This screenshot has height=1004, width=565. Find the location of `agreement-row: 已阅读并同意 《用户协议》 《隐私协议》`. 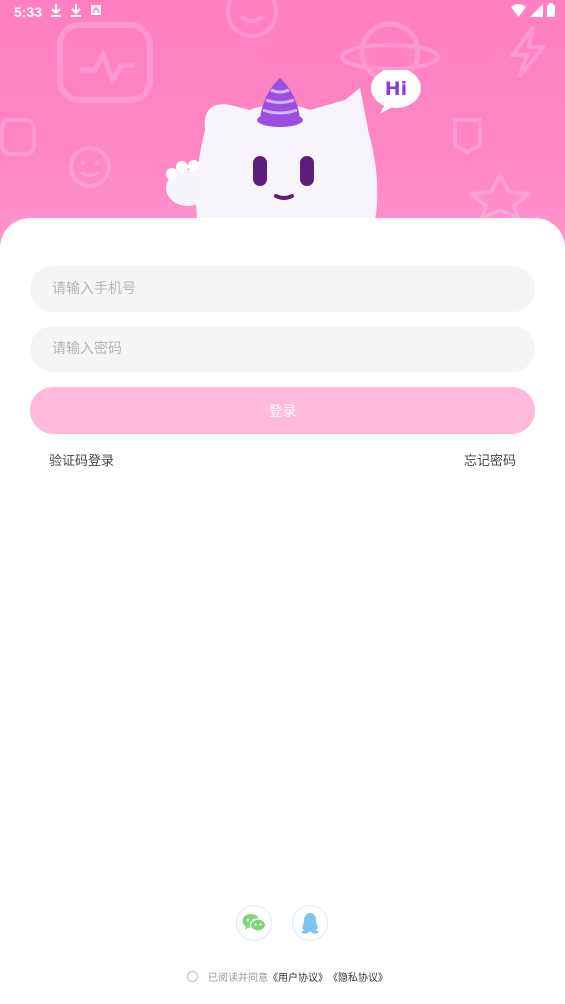

agreement-row: 已阅读并同意 《用户协议》 《隐私协议》 is located at coordinates (287, 976).